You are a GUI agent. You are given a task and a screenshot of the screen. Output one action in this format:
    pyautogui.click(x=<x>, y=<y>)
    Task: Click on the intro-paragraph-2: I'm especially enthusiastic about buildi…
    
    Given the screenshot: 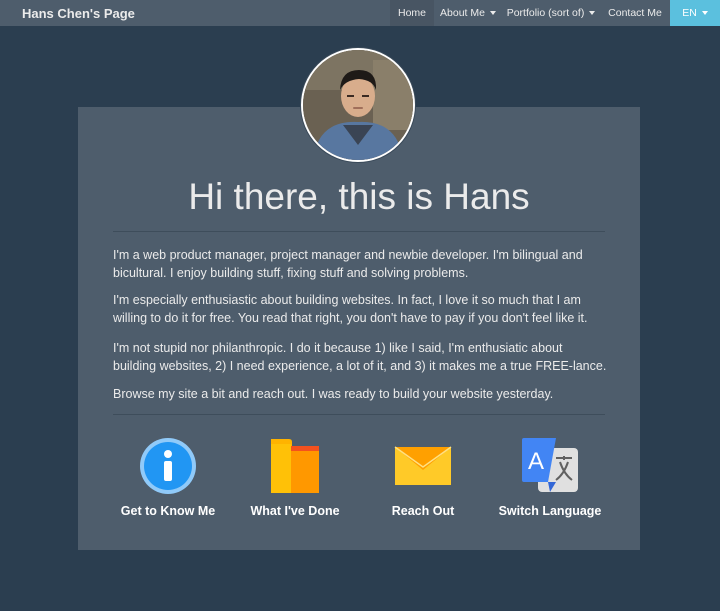 What is the action you would take?
    pyautogui.click(x=350, y=309)
    